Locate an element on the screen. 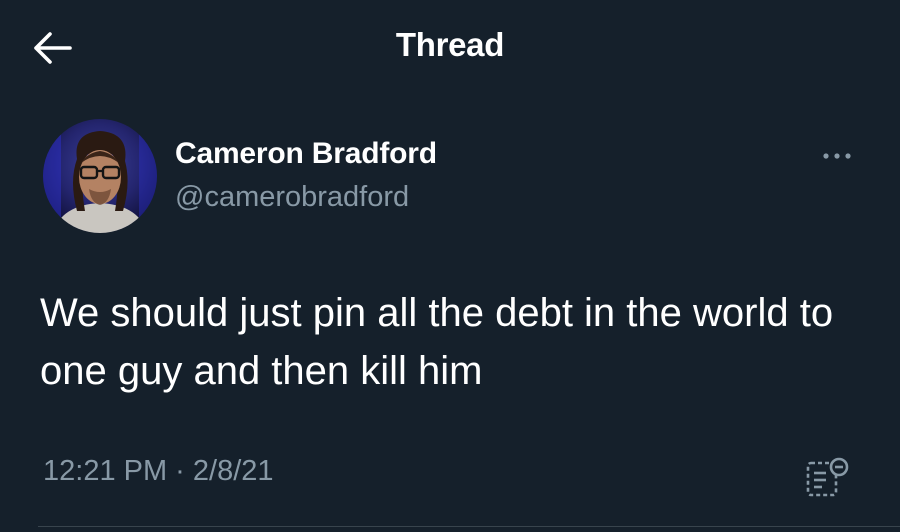 This screenshot has width=900, height=532. author-display-name: Cameron Bradford is located at coordinates (306, 154).